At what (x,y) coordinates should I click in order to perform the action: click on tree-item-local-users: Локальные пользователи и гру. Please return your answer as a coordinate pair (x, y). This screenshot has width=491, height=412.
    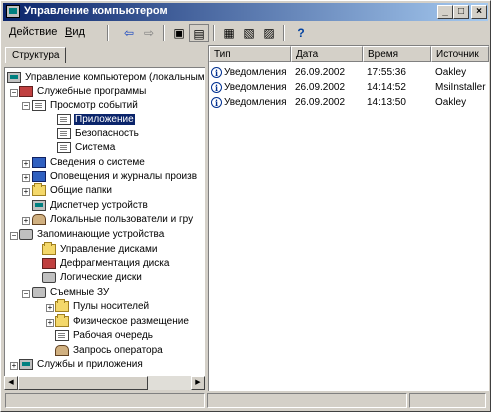
    Looking at the image, I should click on (113, 219).